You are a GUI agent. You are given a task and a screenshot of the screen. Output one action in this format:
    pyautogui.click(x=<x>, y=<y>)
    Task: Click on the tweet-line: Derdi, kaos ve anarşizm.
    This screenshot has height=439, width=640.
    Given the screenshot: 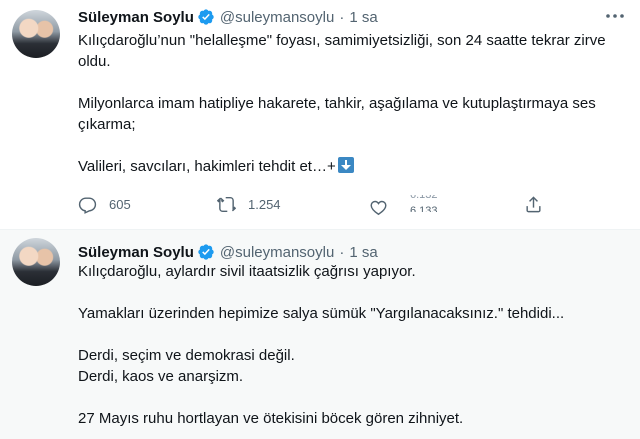 What is the action you would take?
    pyautogui.click(x=161, y=376)
    